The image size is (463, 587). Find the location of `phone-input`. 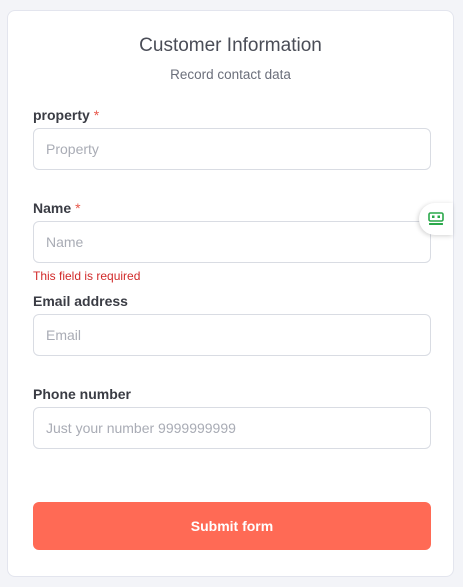

phone-input is located at coordinates (232, 428).